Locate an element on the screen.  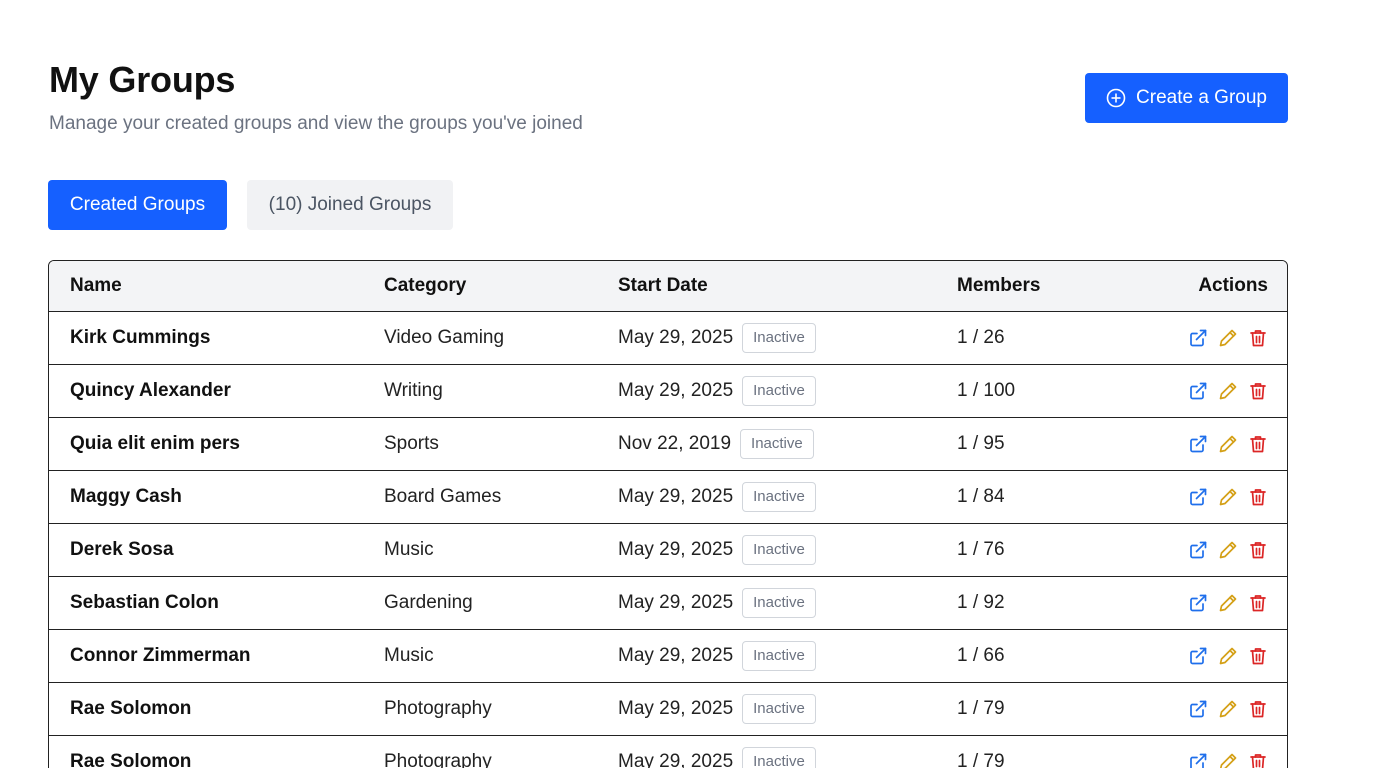
column-header-actions: Actions is located at coordinates (1187, 286).